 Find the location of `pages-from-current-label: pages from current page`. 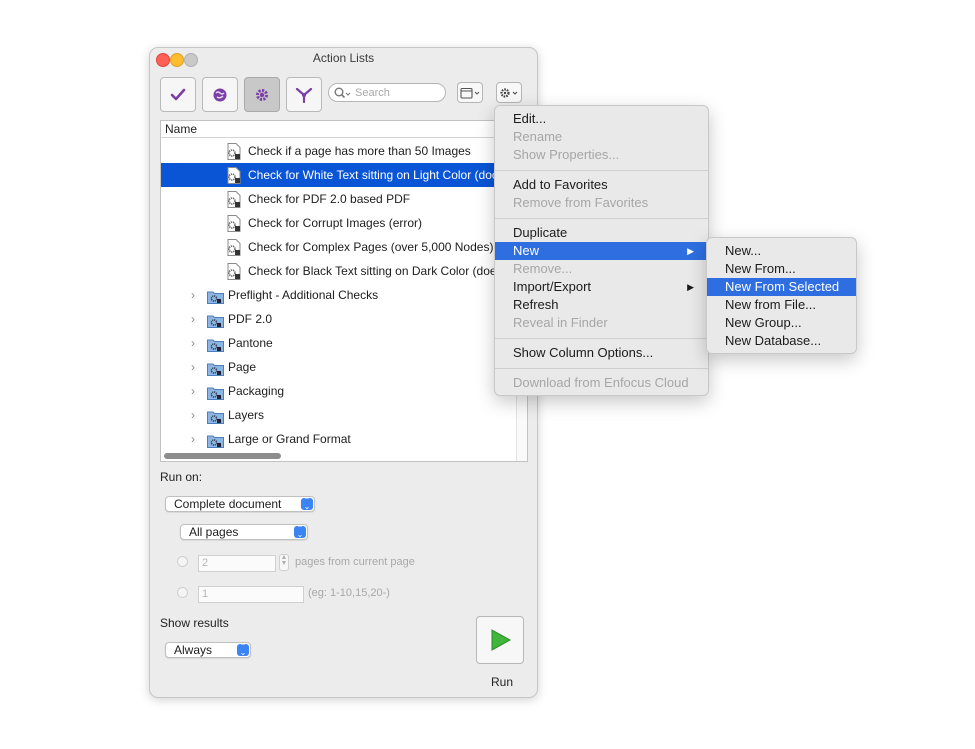

pages-from-current-label: pages from current page is located at coordinates (355, 562).